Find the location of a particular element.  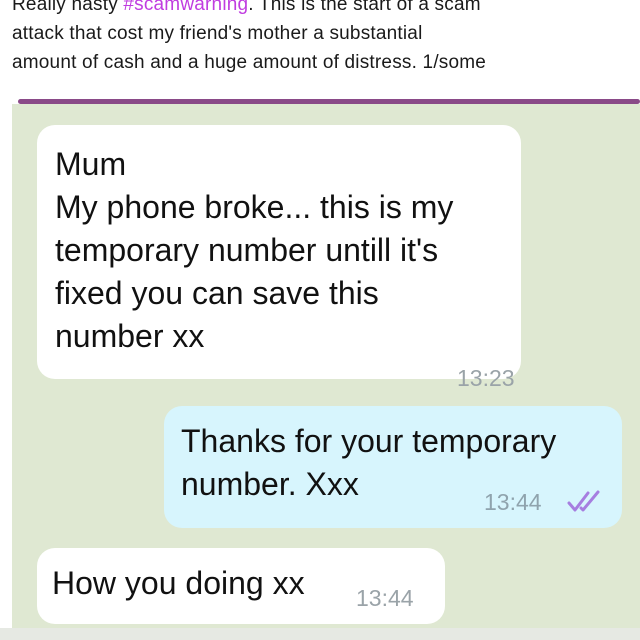

tweet-line-1-prefix: Really nasty is located at coordinates (68, 7).